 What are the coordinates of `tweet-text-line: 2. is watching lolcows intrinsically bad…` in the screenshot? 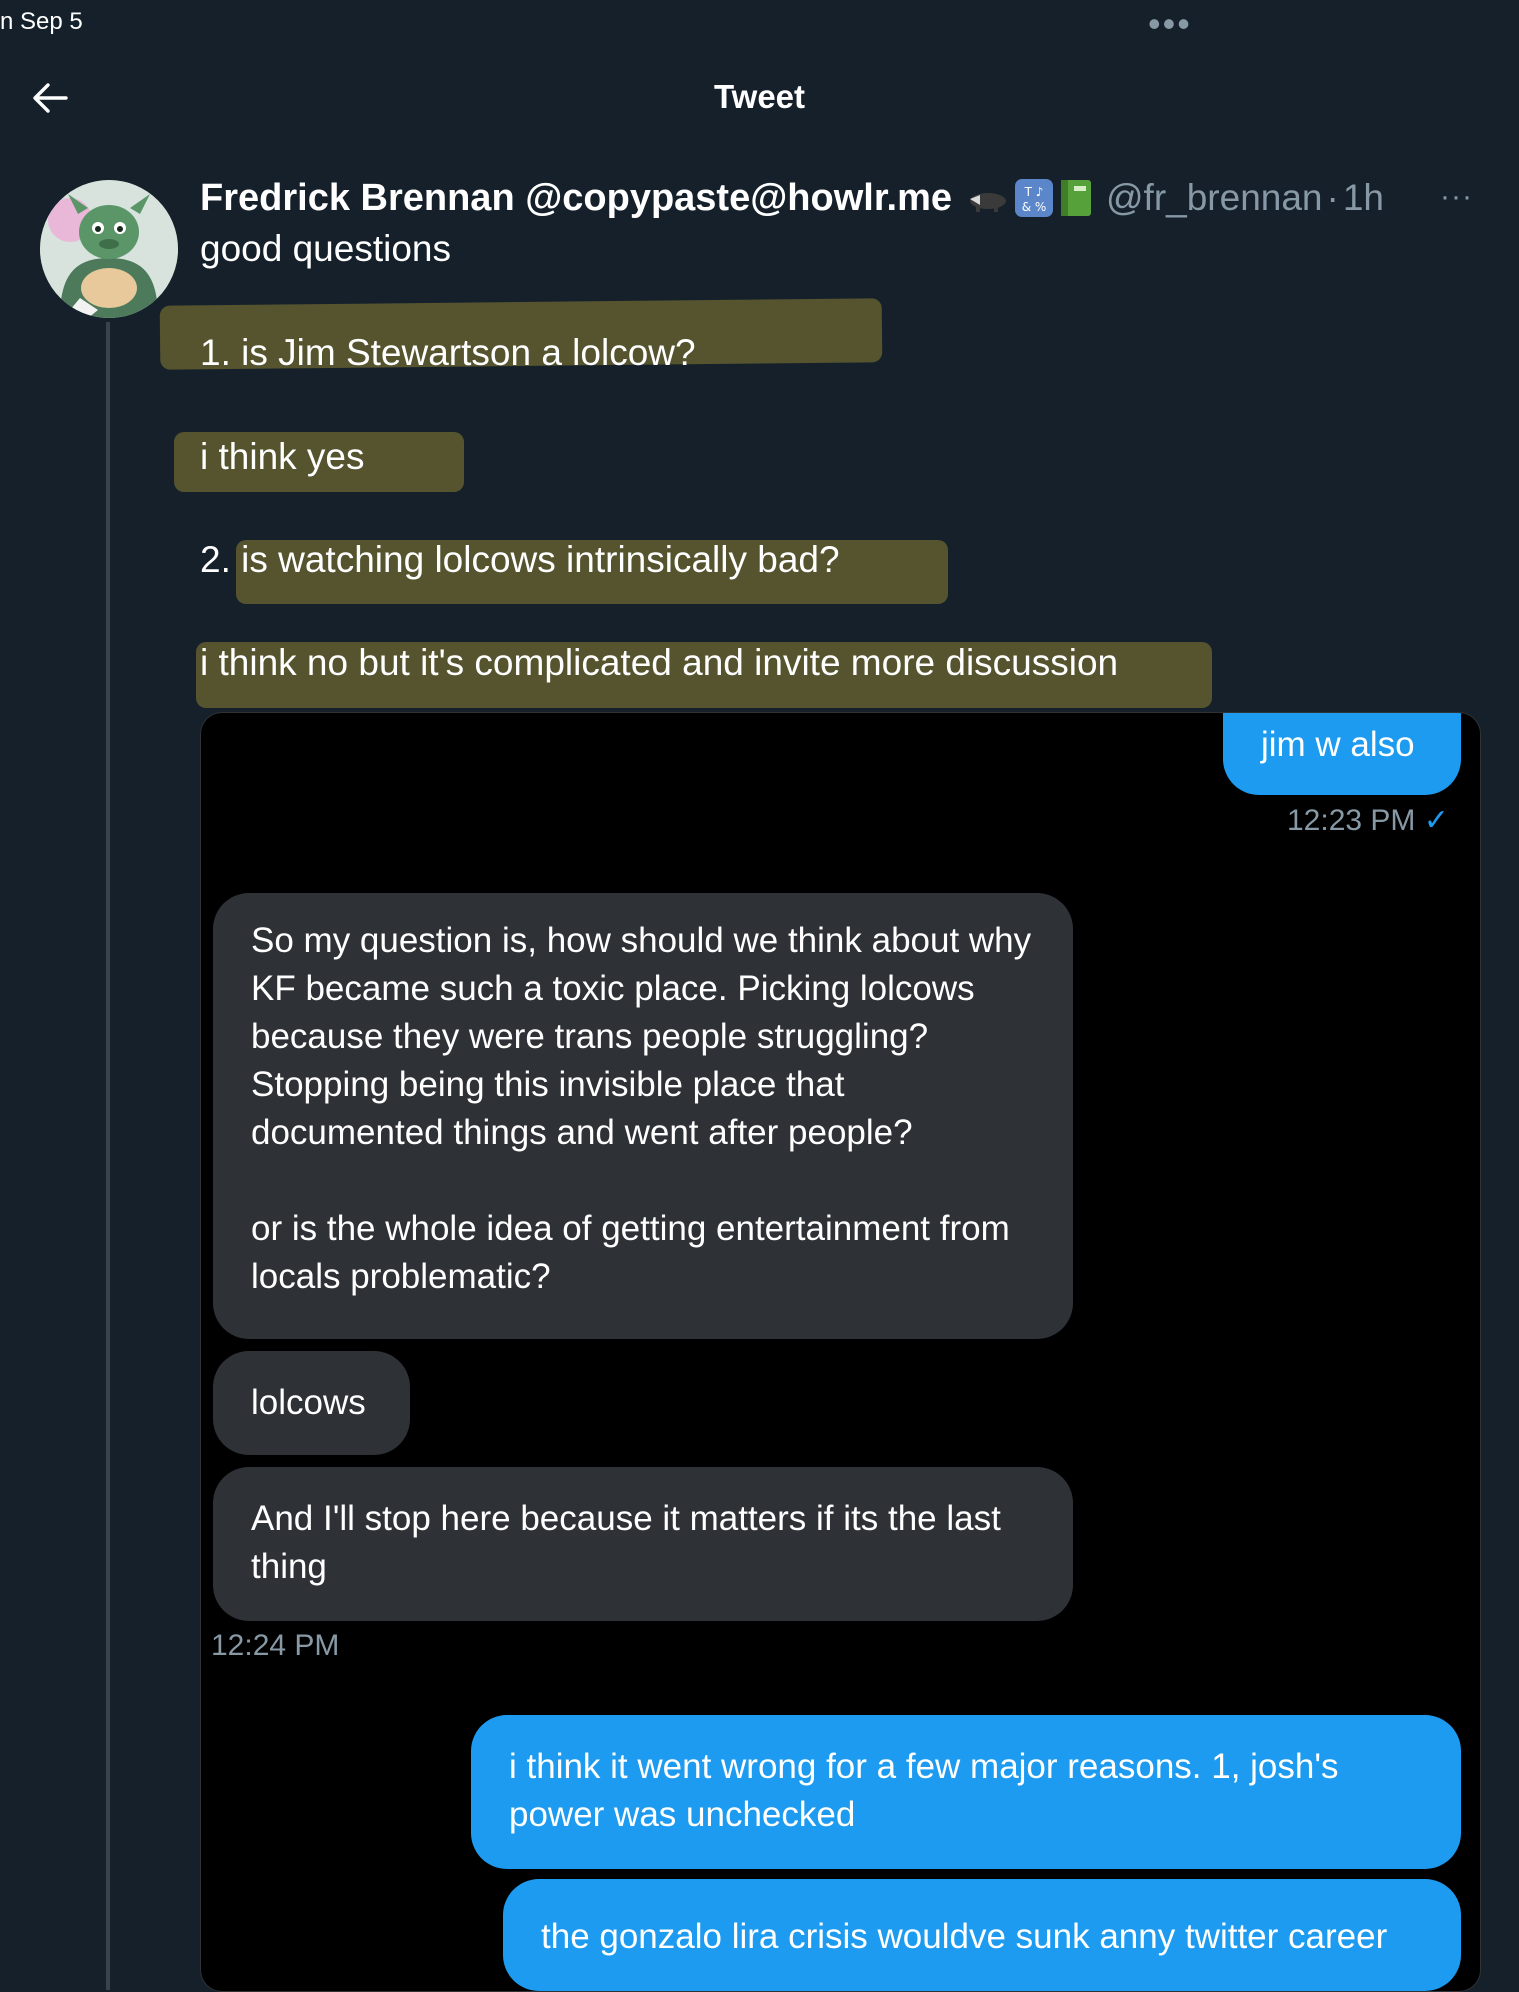 It's located at (520, 559).